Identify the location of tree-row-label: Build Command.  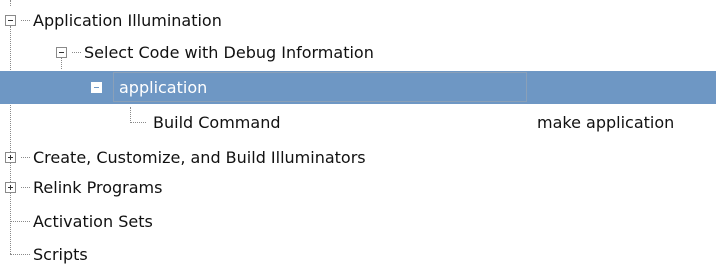
(217, 122).